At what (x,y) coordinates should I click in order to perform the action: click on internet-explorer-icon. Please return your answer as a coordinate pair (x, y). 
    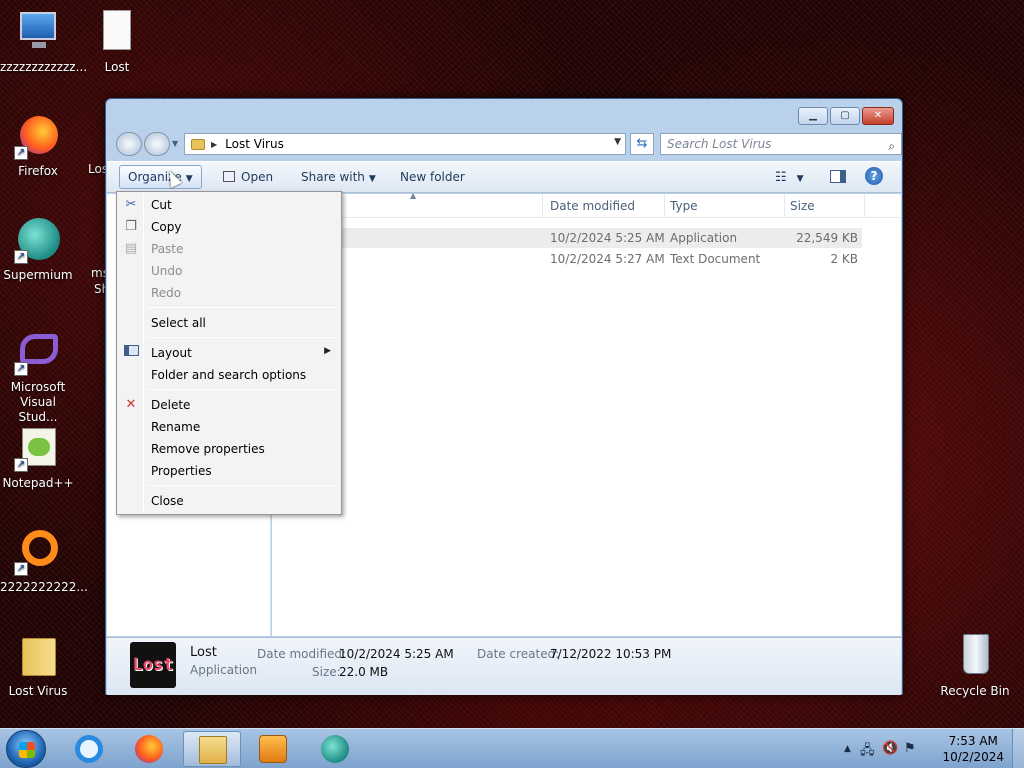
    Looking at the image, I should click on (89, 749).